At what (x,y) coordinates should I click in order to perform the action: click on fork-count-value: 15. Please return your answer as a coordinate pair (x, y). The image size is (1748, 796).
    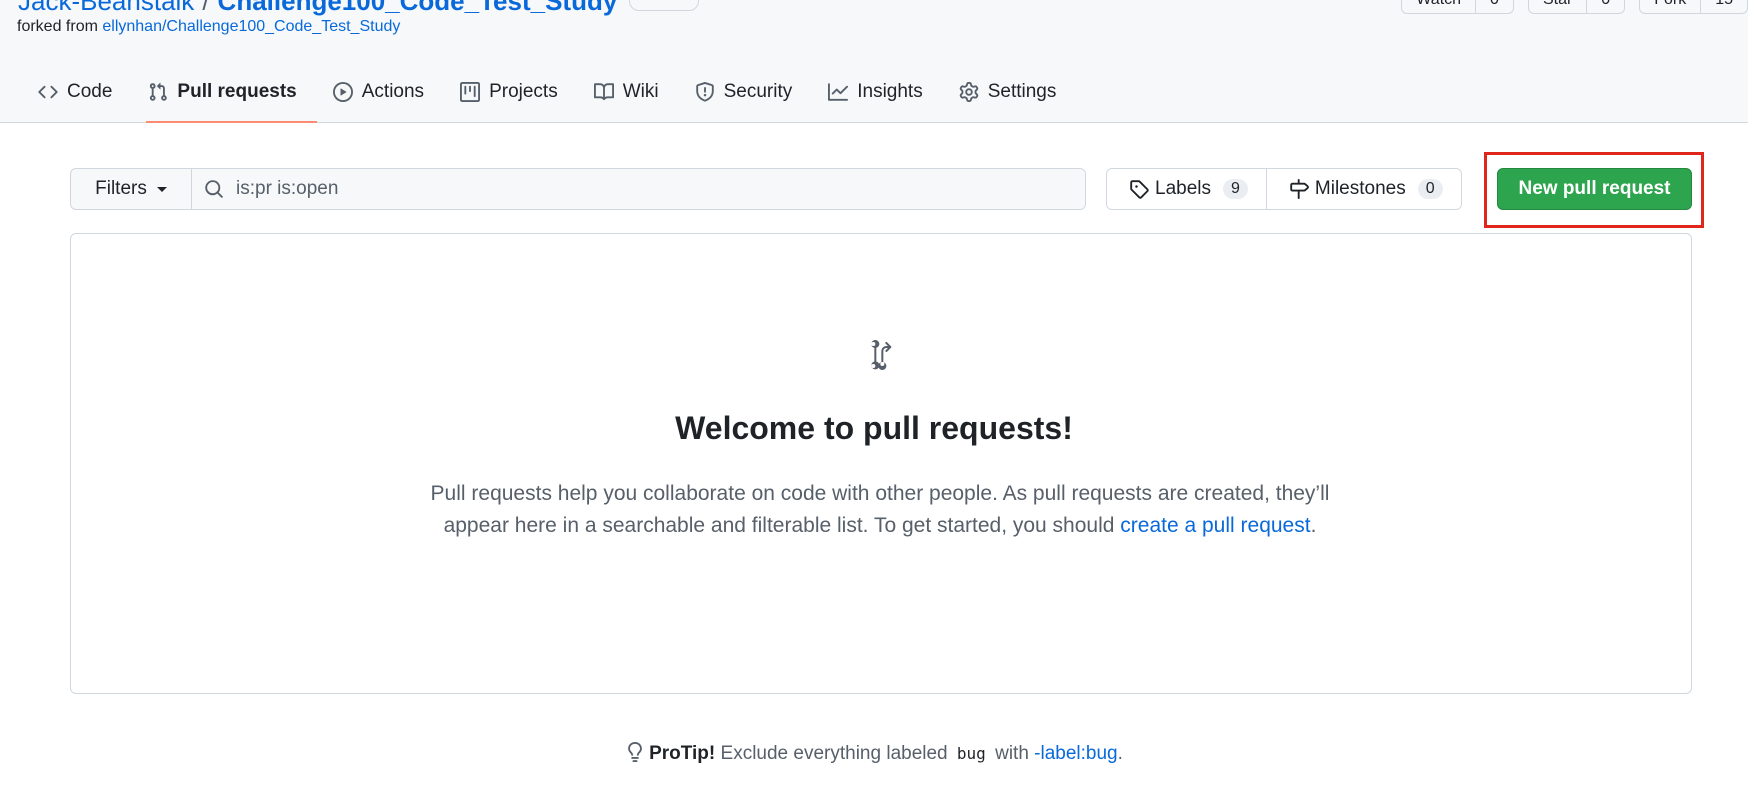
    Looking at the image, I should click on (1724, 4).